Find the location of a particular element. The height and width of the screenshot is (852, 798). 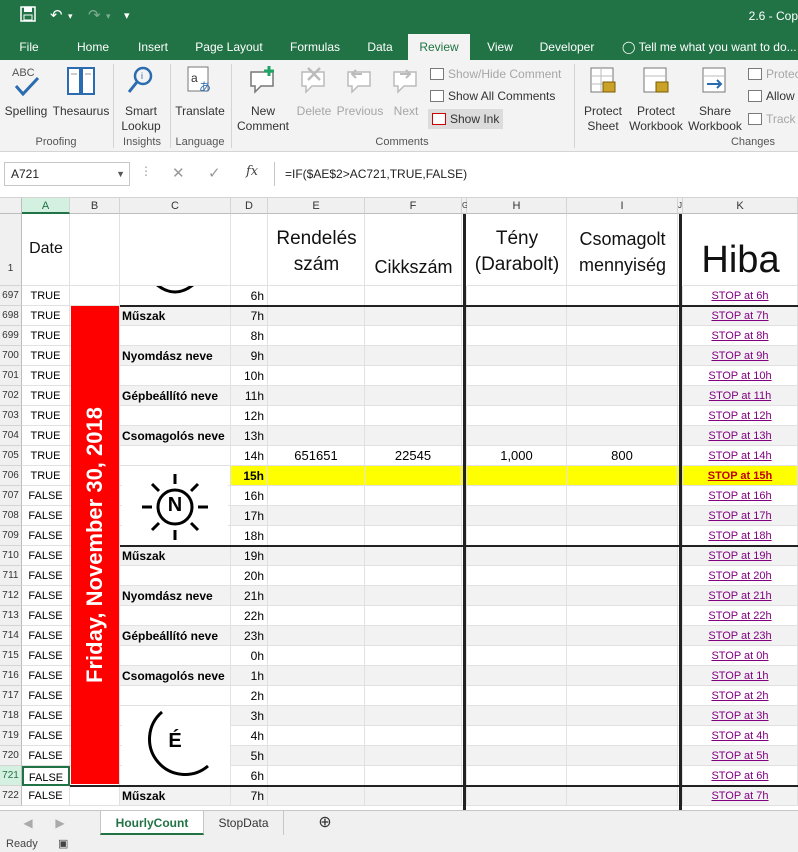

stop-link: STOP at 5h is located at coordinates (740, 755).